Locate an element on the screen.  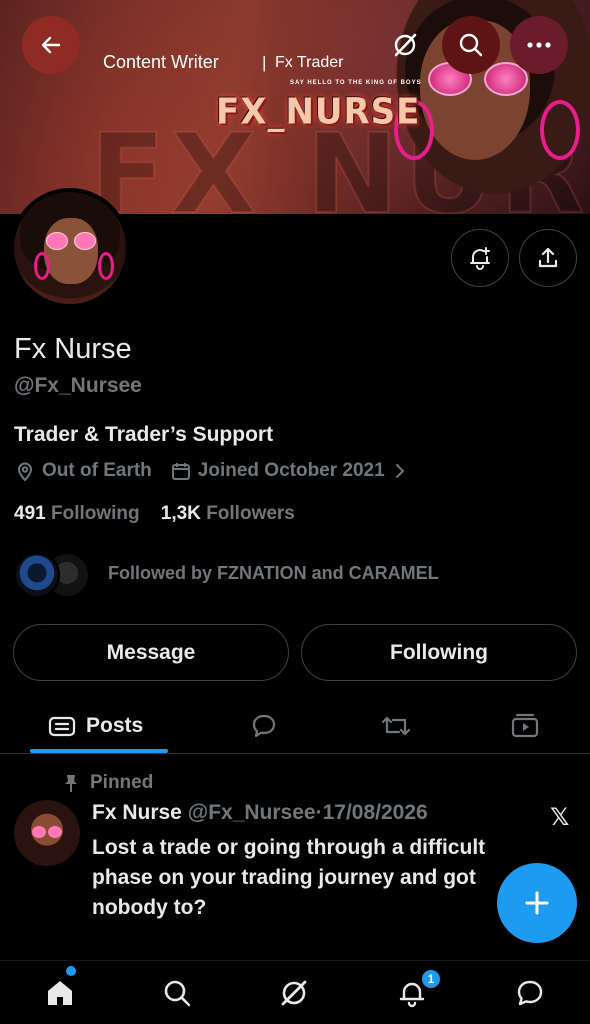
profile-location: Out of Earth is located at coordinates (97, 470).